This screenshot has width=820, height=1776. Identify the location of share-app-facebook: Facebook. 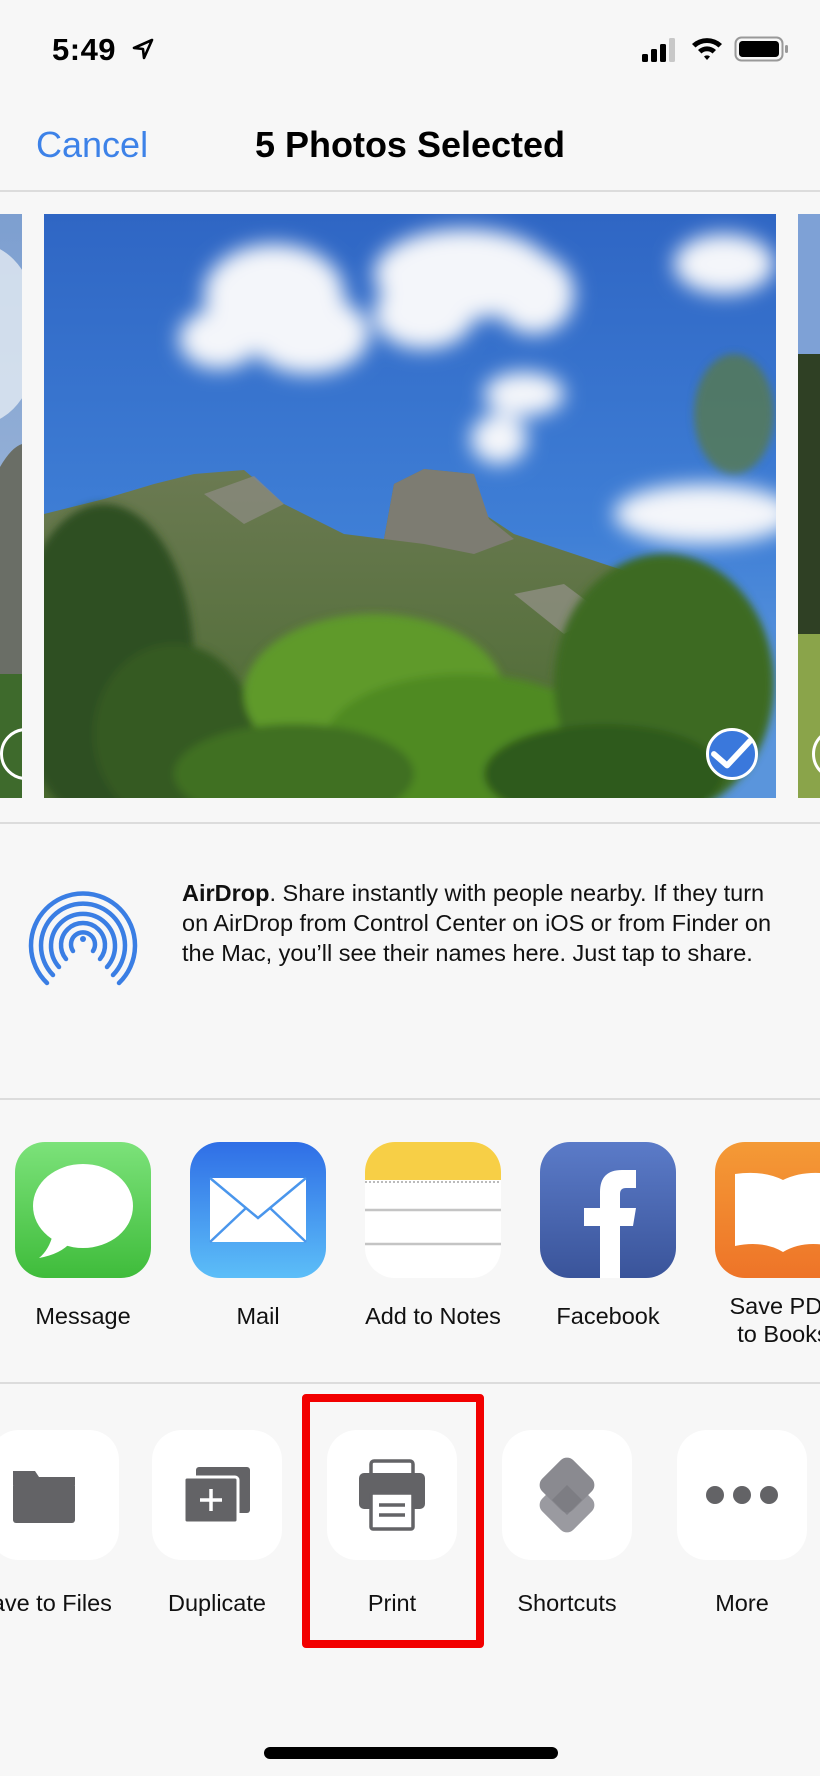
(608, 1236).